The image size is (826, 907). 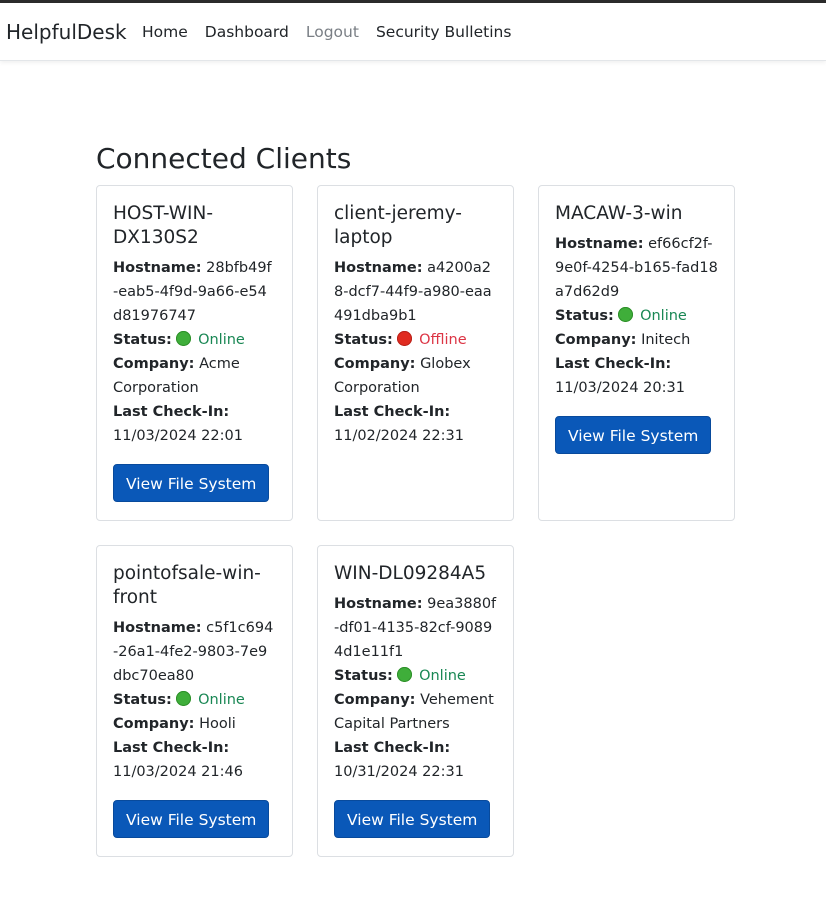 What do you see at coordinates (66, 32) in the screenshot?
I see `brand-link: HelpfulDesk` at bounding box center [66, 32].